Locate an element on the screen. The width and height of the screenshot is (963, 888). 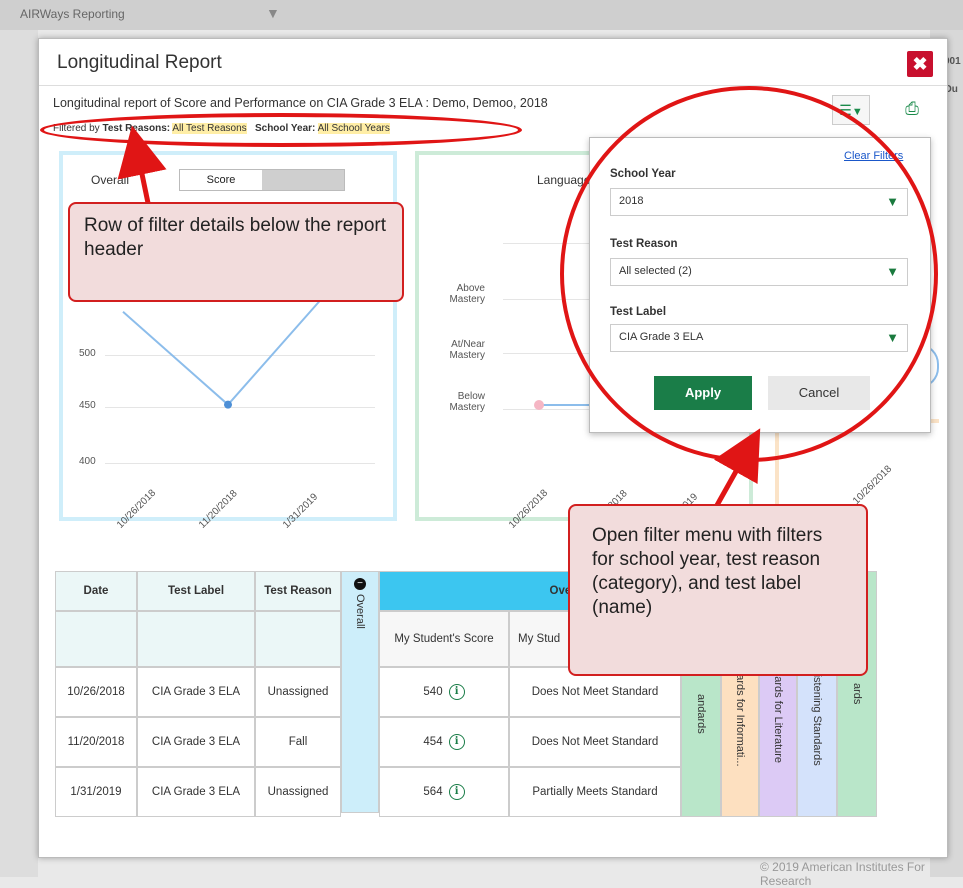
arrow-to-filter-row is located at coordinates (142, 164).